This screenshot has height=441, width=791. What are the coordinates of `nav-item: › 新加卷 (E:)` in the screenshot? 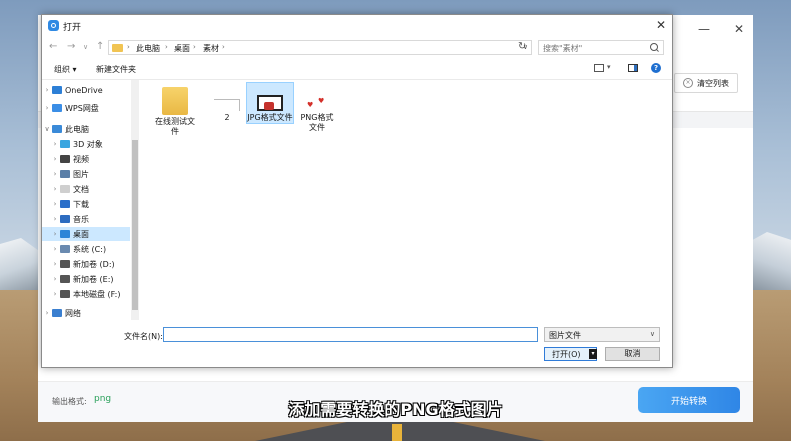 It's located at (86, 279).